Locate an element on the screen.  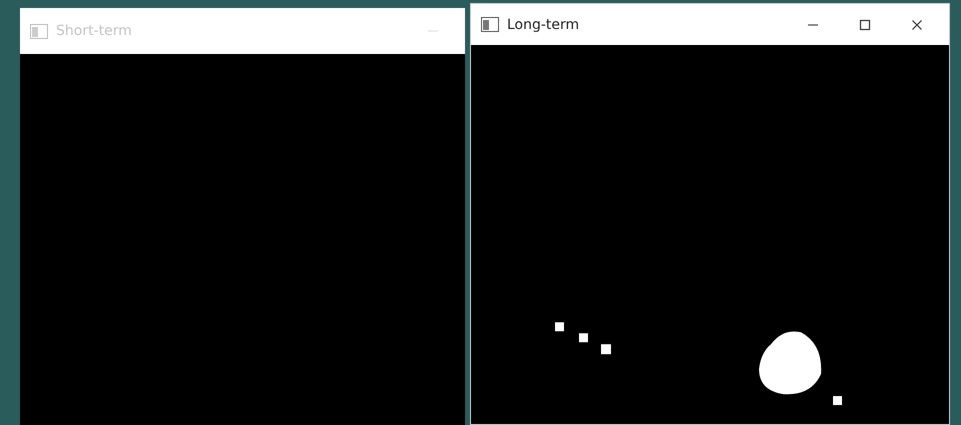
window-title: Long-term is located at coordinates (543, 24).